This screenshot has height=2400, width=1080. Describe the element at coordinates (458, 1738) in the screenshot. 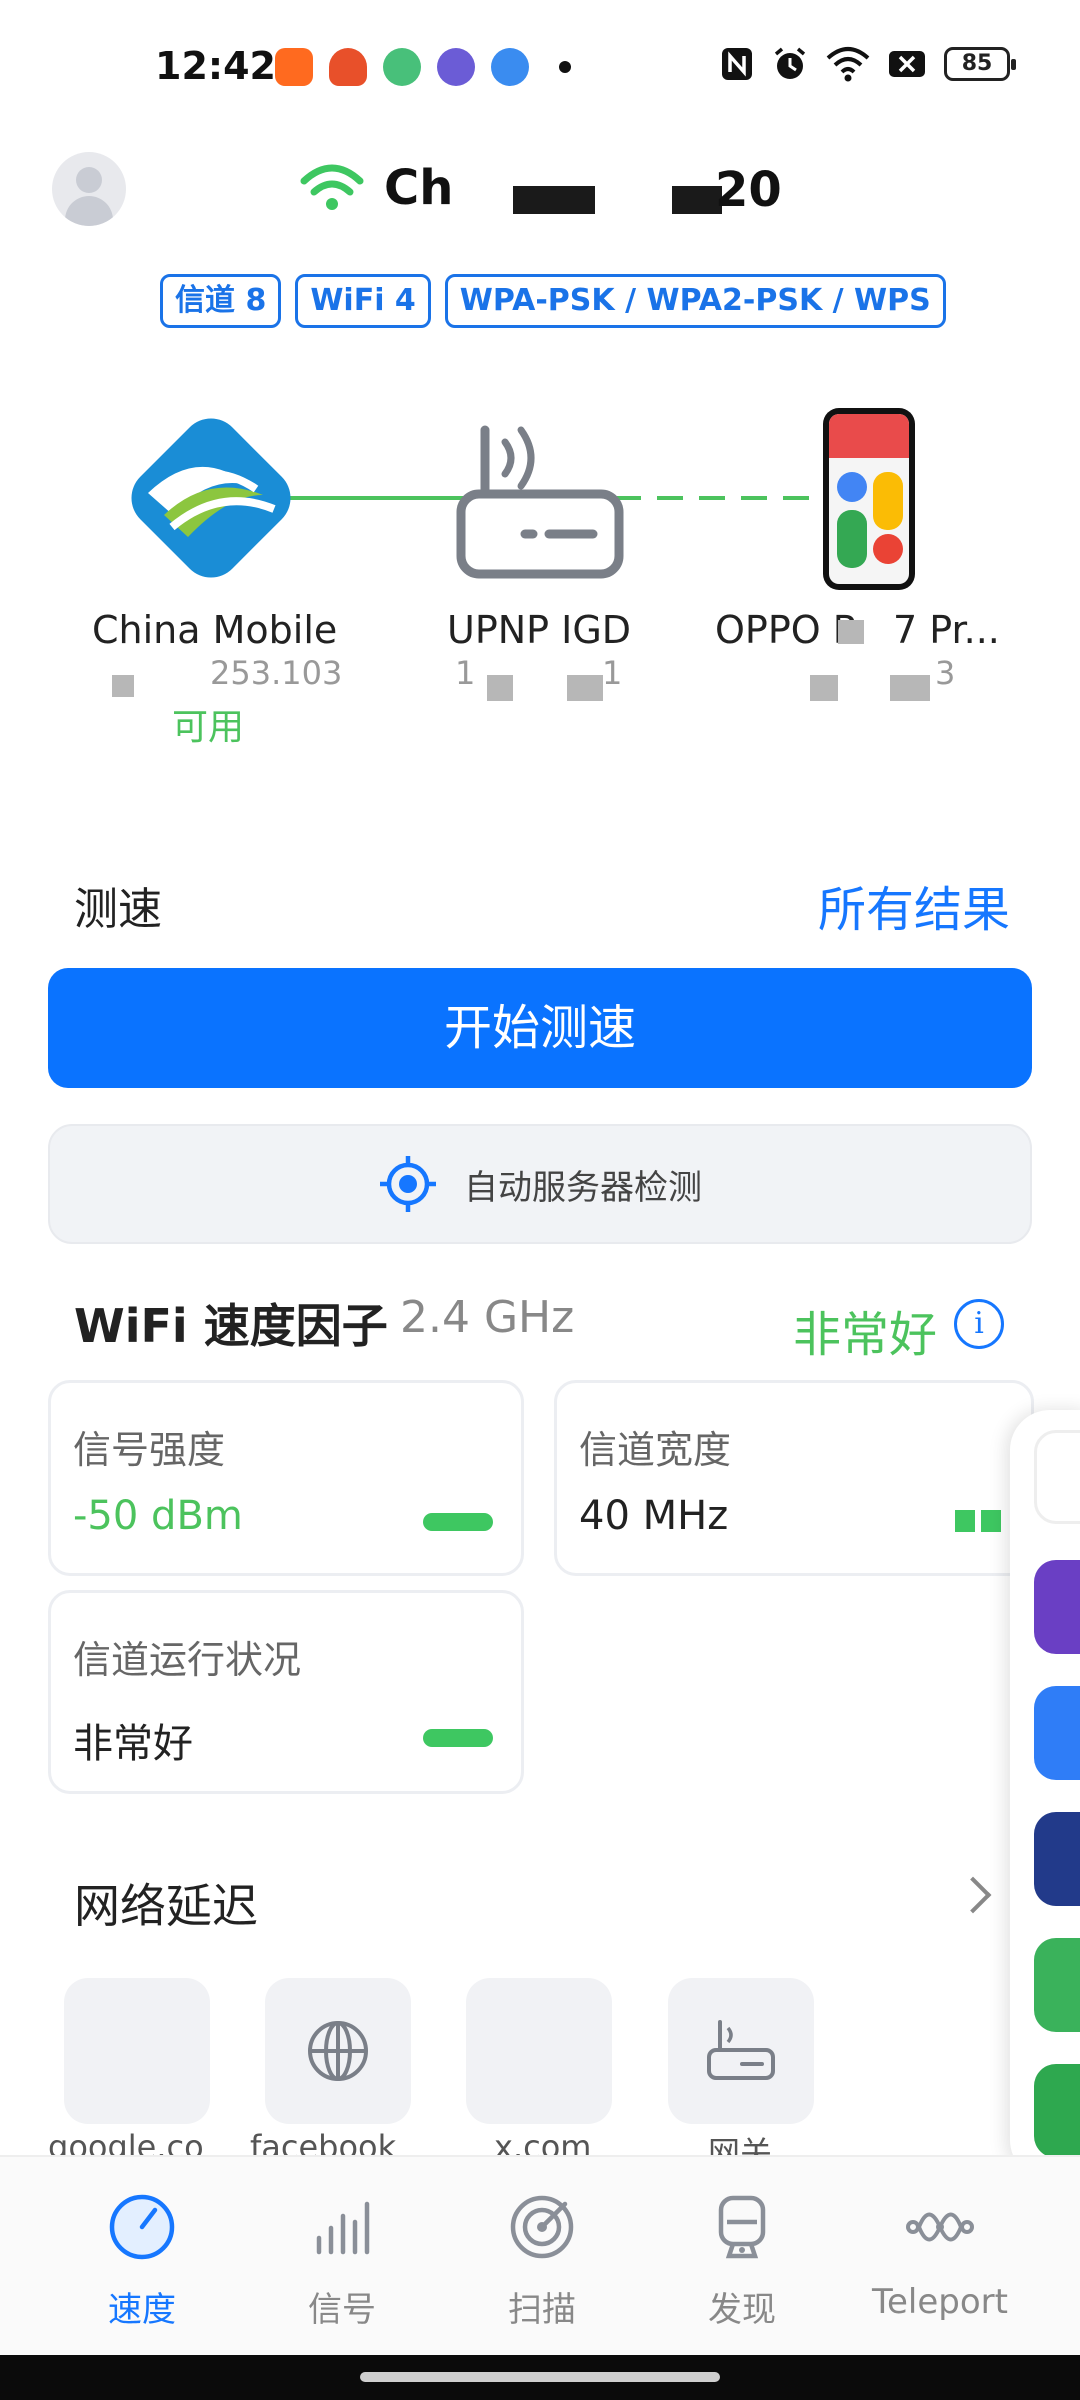

I see `health-level-bar` at that location.